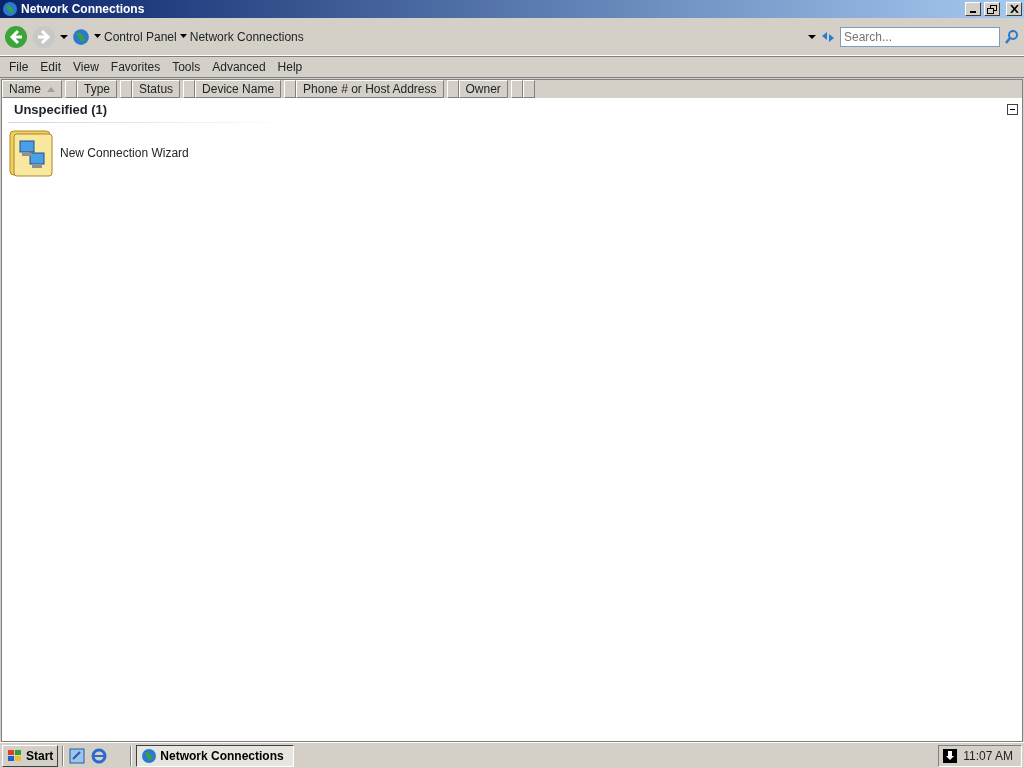 This screenshot has height=768, width=1024. Describe the element at coordinates (215, 755) in the screenshot. I see `taskbar-button: Network Connections` at that location.